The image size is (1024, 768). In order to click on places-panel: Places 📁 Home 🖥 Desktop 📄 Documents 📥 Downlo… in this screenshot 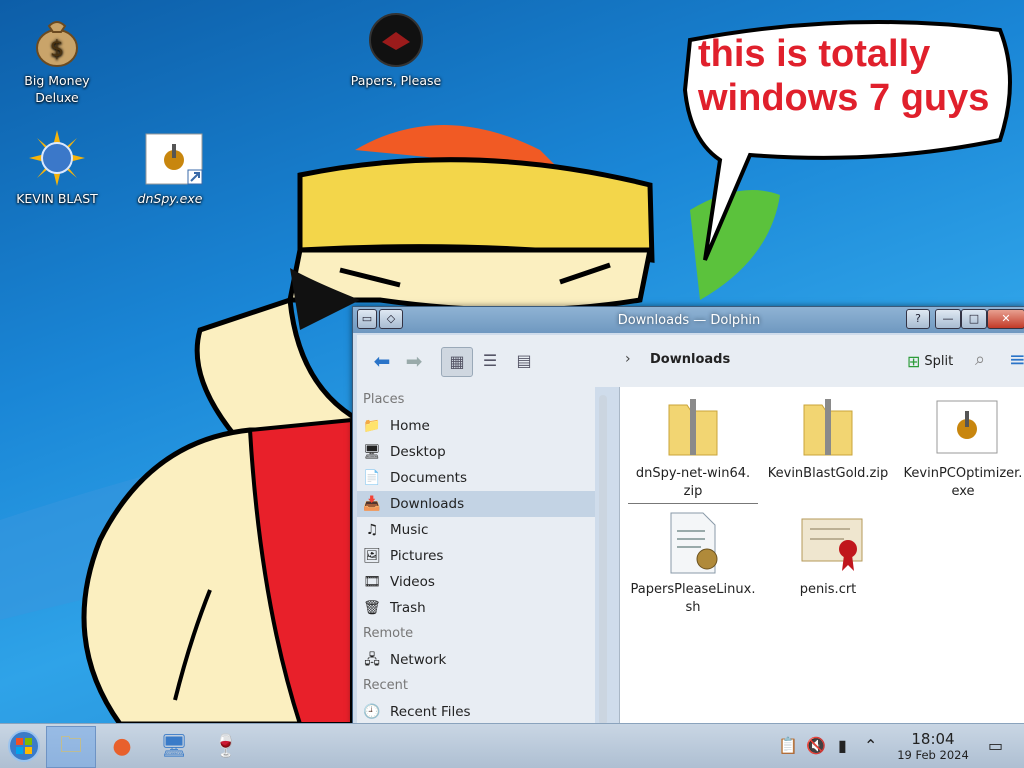, I will do `click(476, 556)`.